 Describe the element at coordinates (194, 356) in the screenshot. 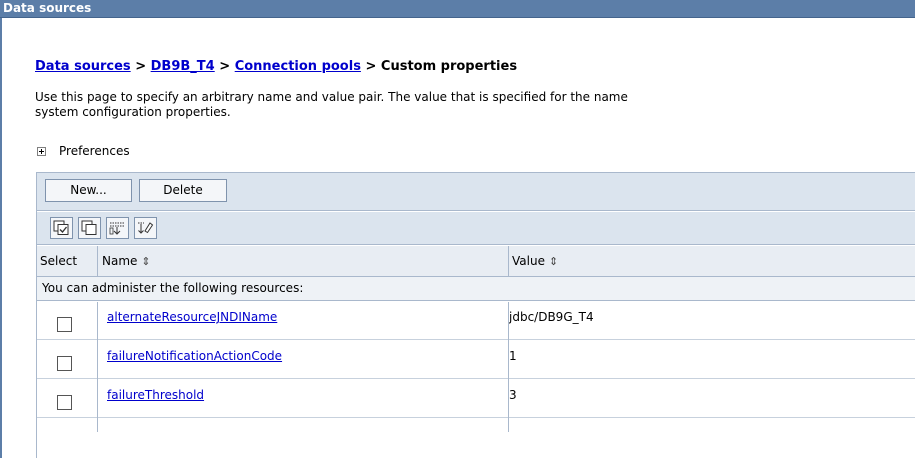

I see `property-name-link: failureNotificationActionCode` at that location.